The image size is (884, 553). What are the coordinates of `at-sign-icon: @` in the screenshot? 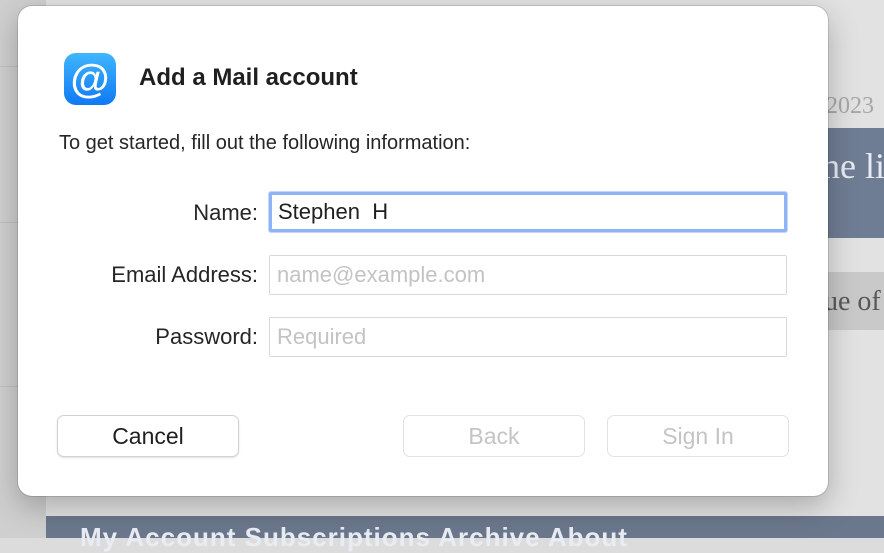 It's located at (90, 79).